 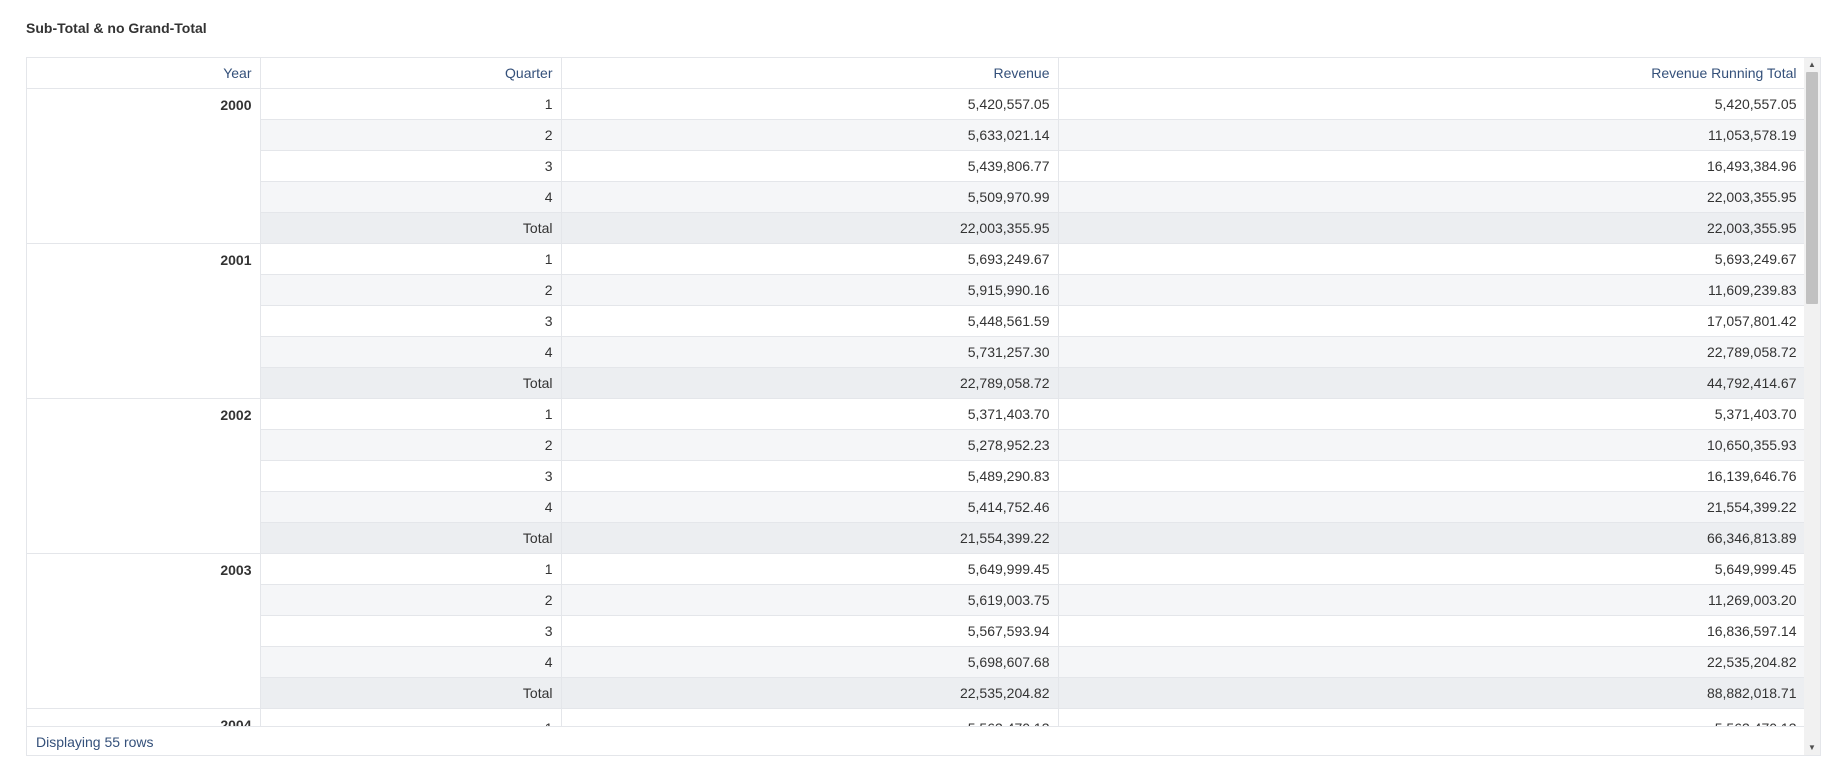 I want to click on running-total-cell: 66,346,813.89, so click(x=1431, y=538).